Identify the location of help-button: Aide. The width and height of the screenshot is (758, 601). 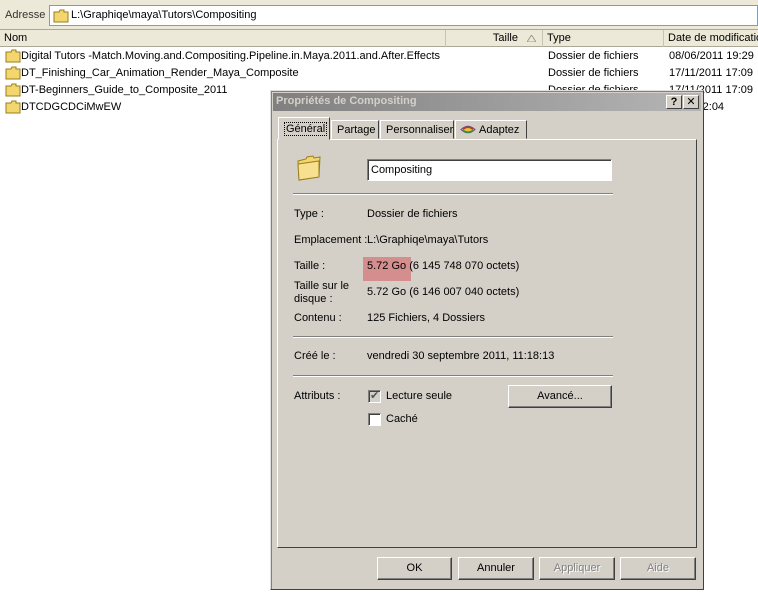
(658, 568).